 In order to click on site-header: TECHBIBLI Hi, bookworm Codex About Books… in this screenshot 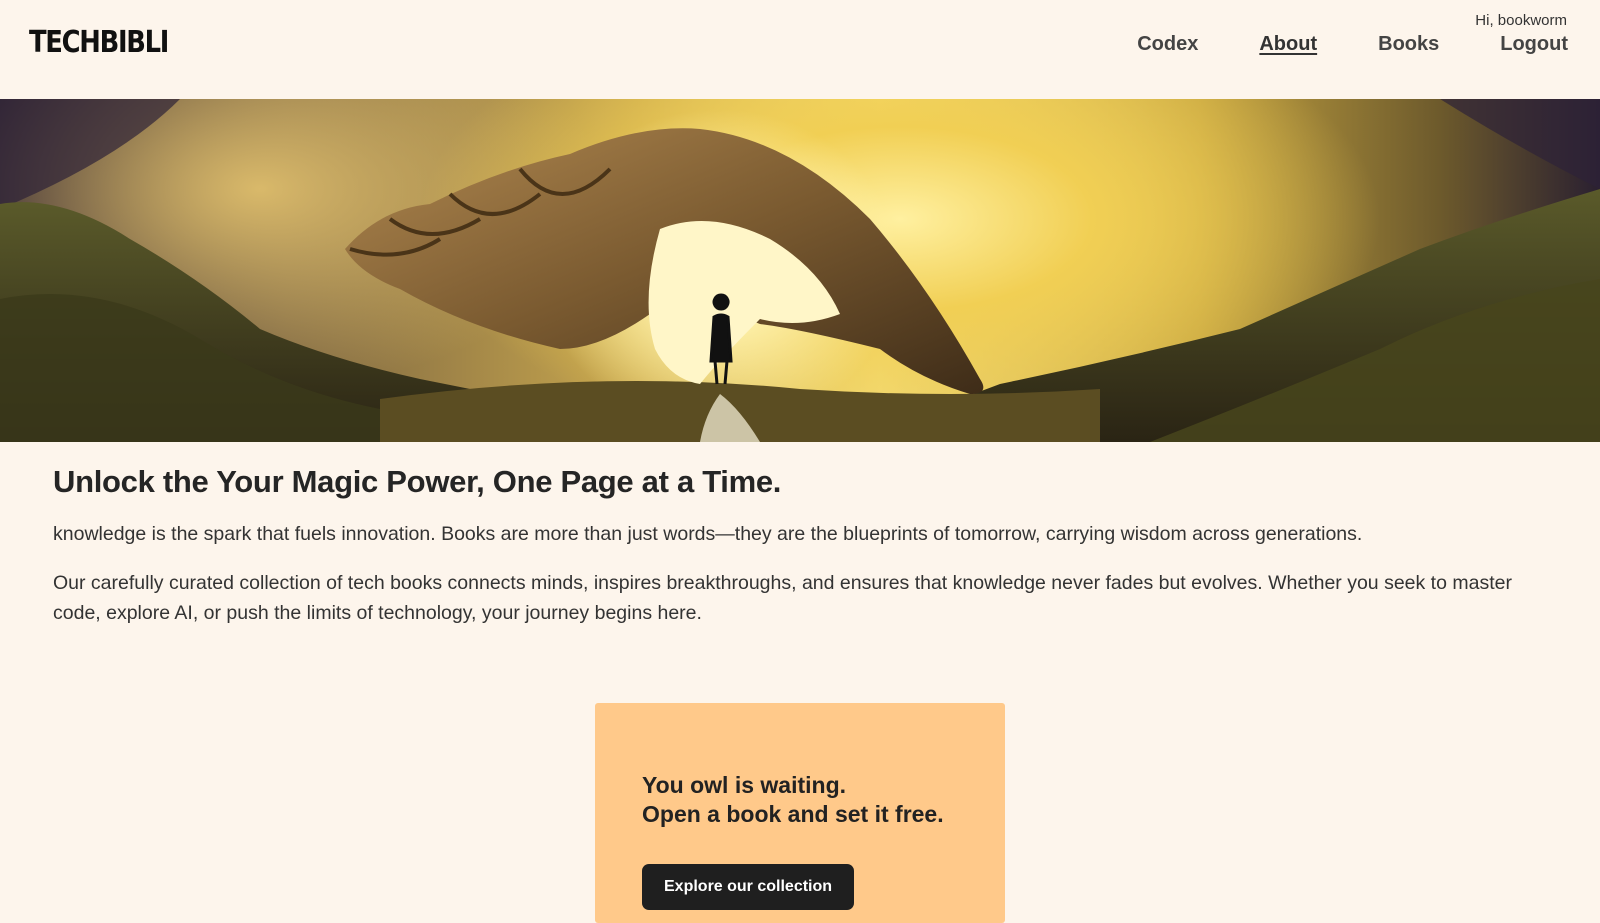, I will do `click(800, 49)`.